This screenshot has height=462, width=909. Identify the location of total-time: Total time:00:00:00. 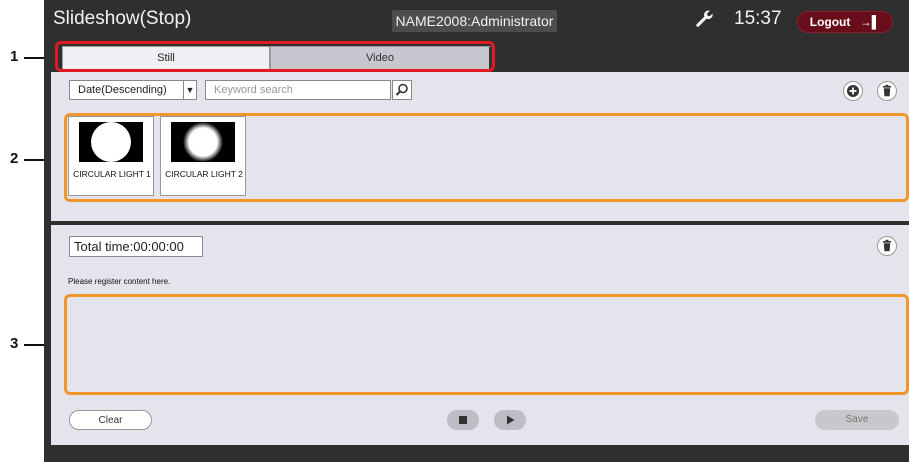
(136, 246).